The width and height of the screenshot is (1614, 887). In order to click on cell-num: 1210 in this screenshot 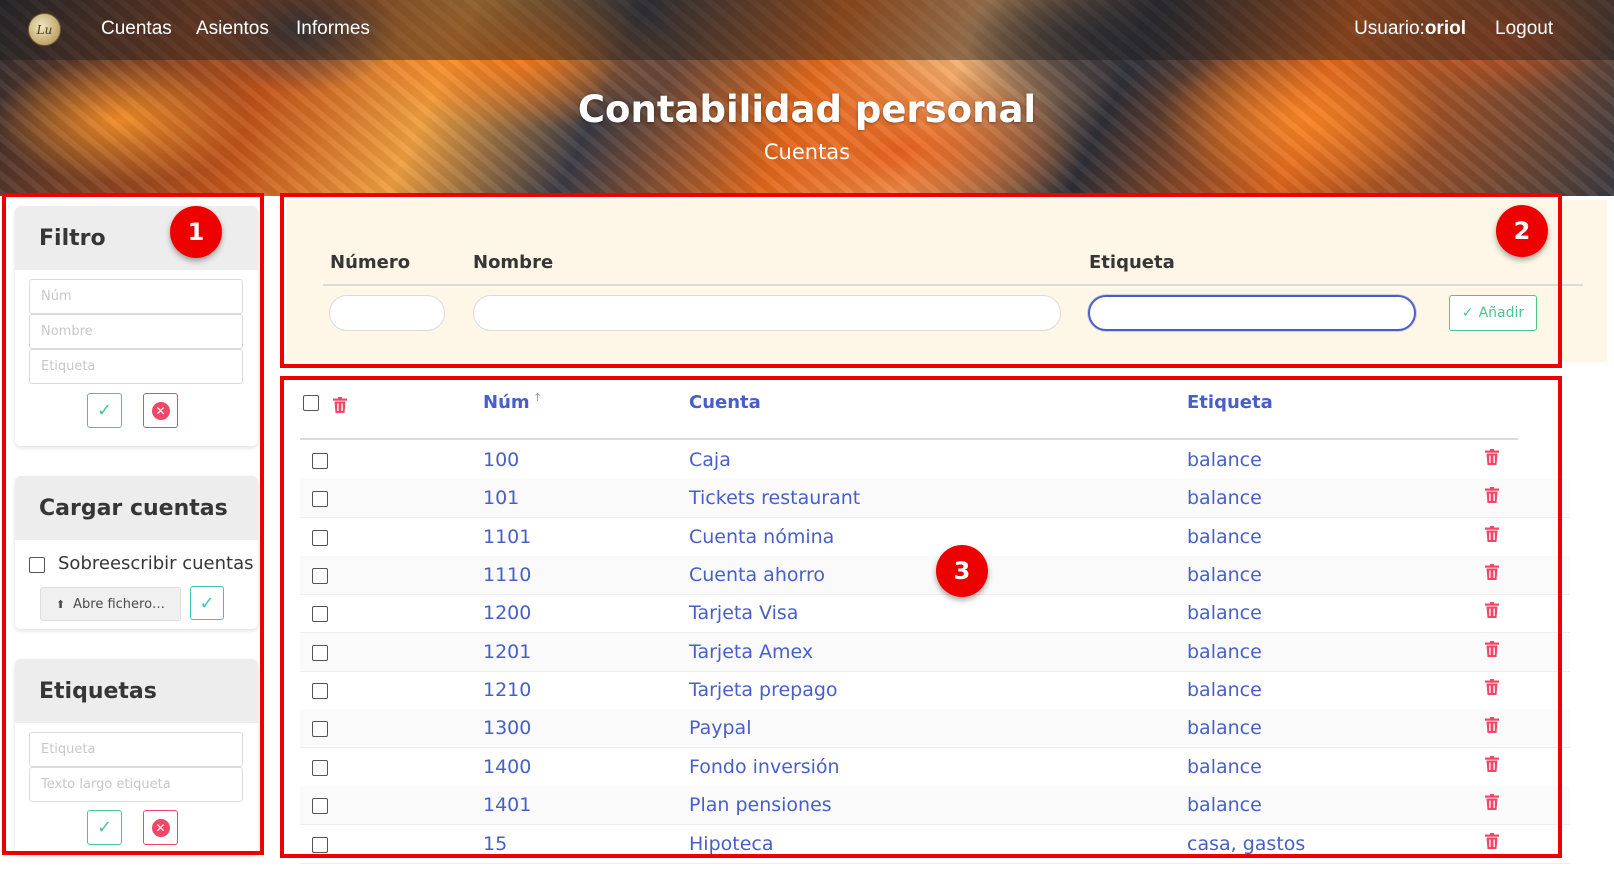, I will do `click(507, 690)`.